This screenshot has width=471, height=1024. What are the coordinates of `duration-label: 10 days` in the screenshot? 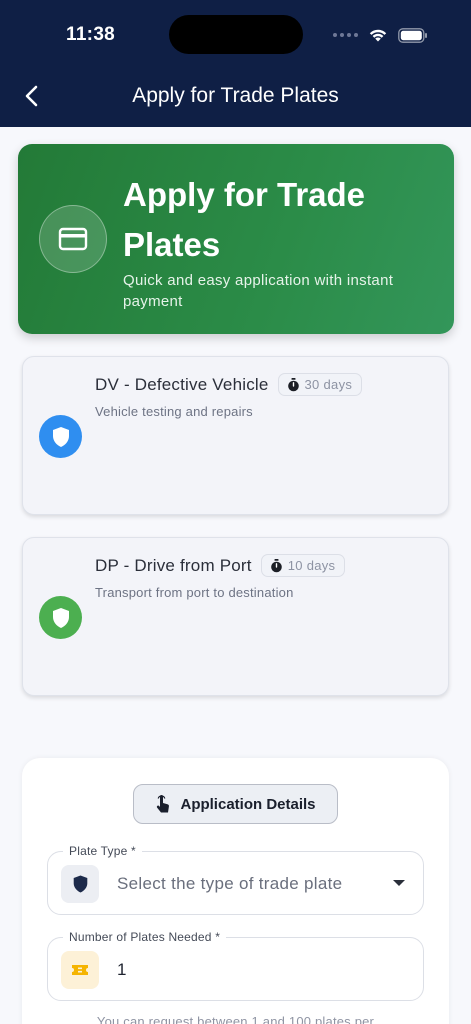 It's located at (311, 565).